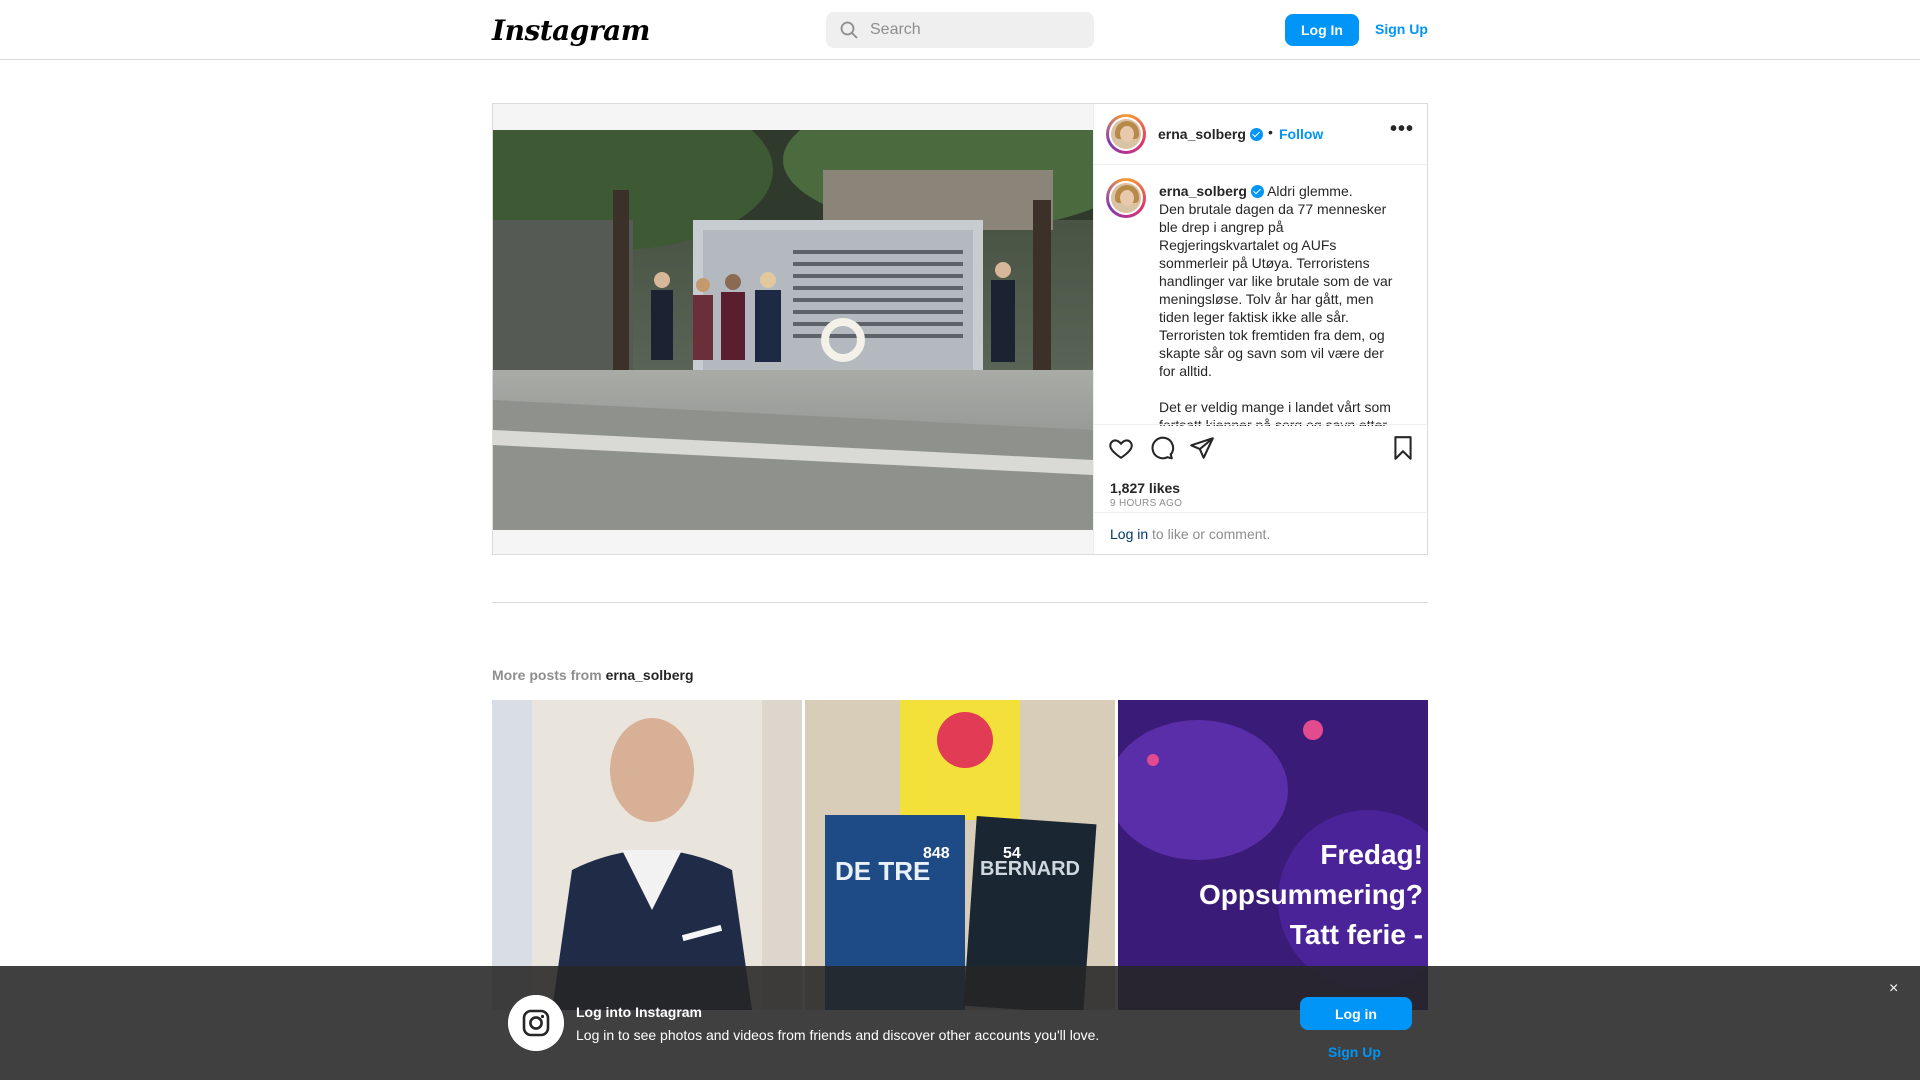 The height and width of the screenshot is (1090, 1920). What do you see at coordinates (1126, 198) in the screenshot?
I see `caption-avatar` at bounding box center [1126, 198].